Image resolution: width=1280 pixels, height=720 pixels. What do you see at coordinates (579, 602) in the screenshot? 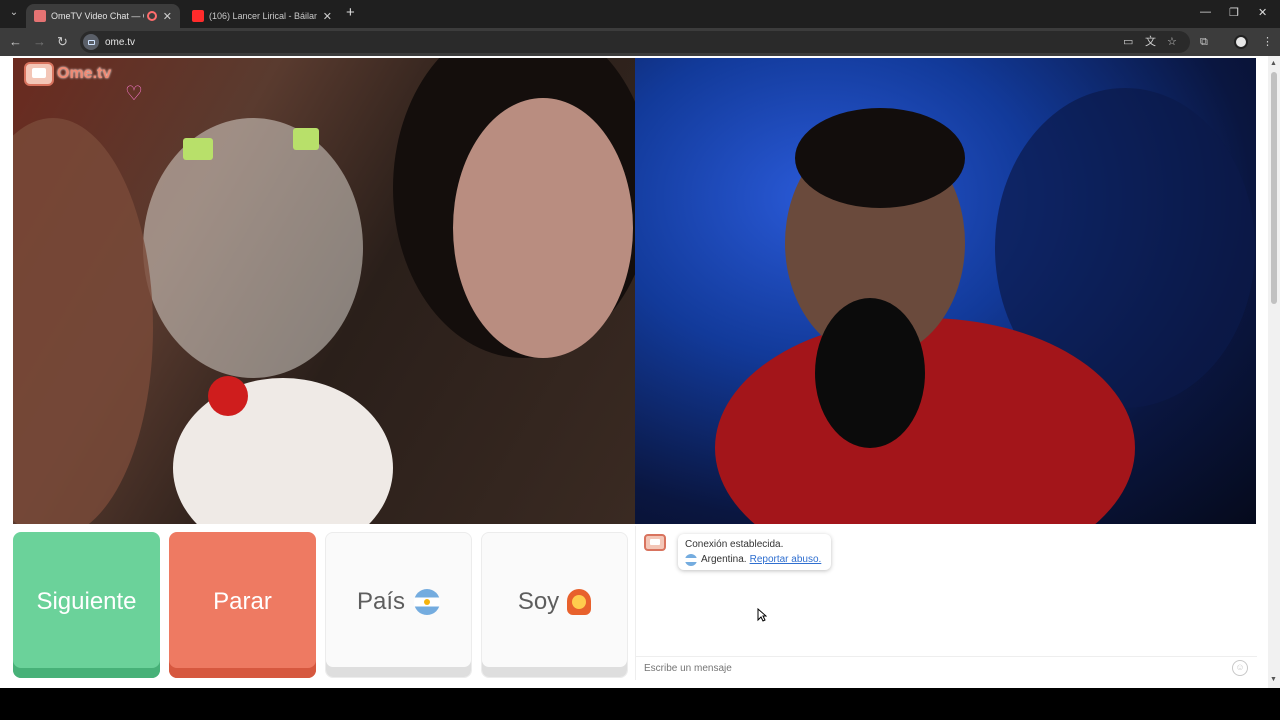
I see `woman-emoji-icon` at bounding box center [579, 602].